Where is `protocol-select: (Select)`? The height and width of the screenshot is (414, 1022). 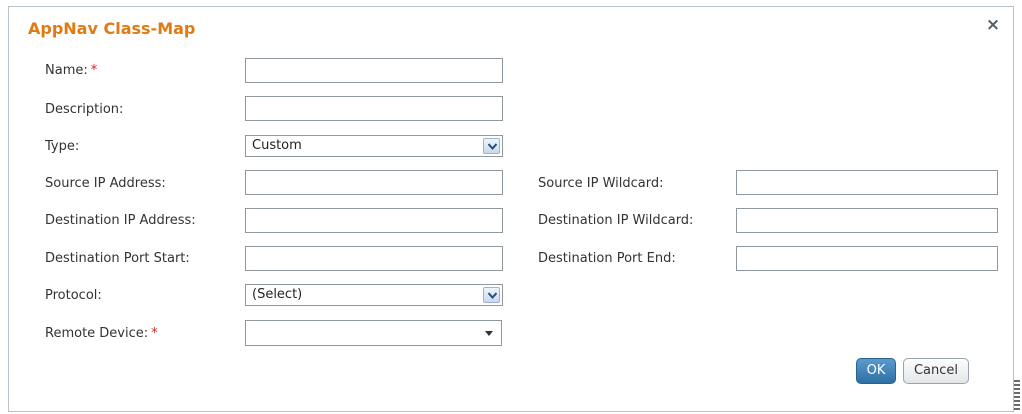
protocol-select: (Select) is located at coordinates (374, 295).